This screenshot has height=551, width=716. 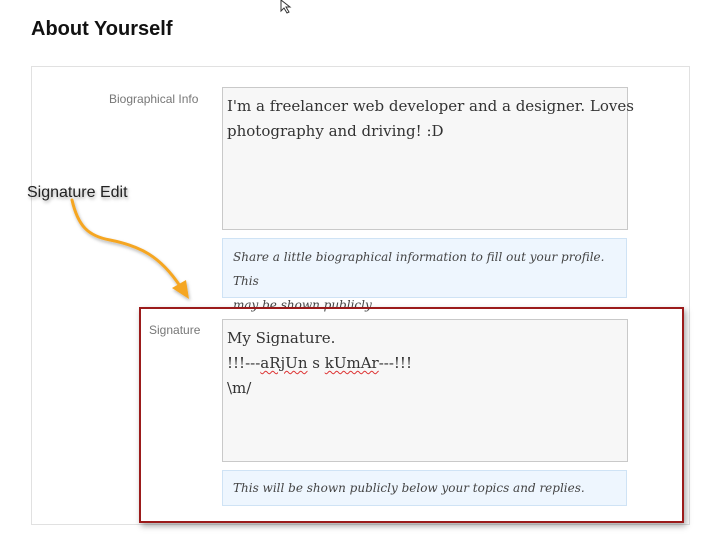 What do you see at coordinates (129, 248) in the screenshot?
I see `curved-arrow-icon` at bounding box center [129, 248].